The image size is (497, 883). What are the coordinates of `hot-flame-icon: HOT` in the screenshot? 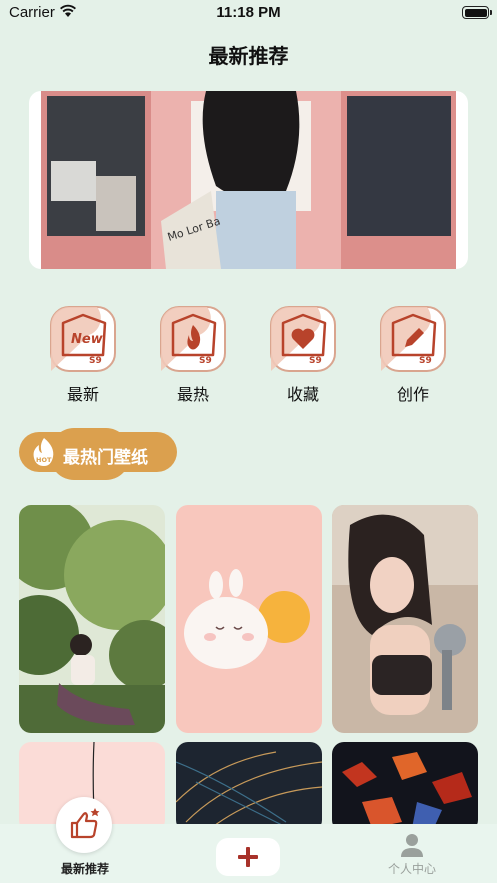 It's located at (43, 452).